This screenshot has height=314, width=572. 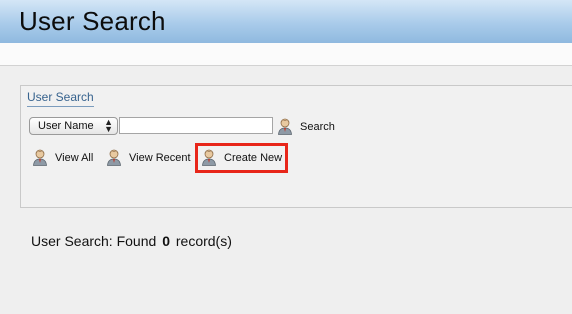 What do you see at coordinates (286, 21) in the screenshot?
I see `page-header: User Search` at bounding box center [286, 21].